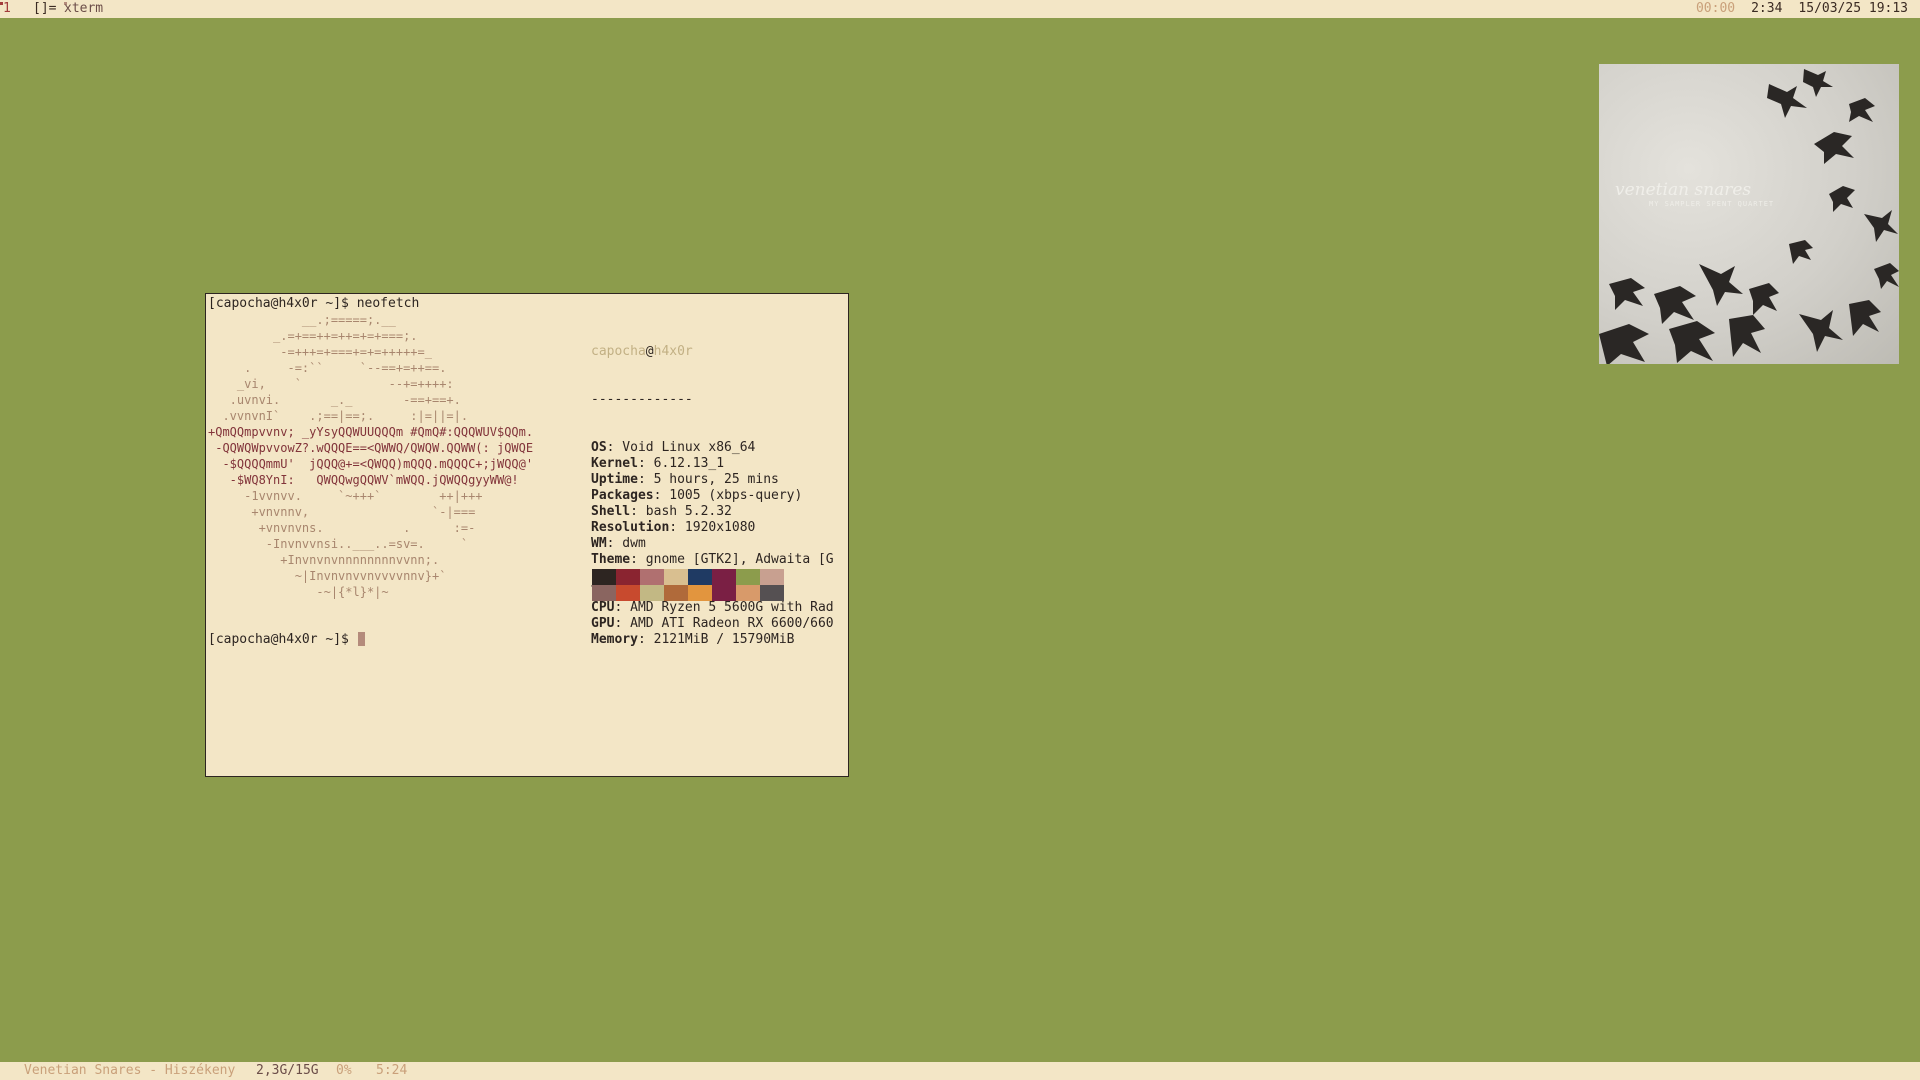 This screenshot has width=1920, height=1080. Describe the element at coordinates (392, 1070) in the screenshot. I see `track-time-text: 5:24` at that location.